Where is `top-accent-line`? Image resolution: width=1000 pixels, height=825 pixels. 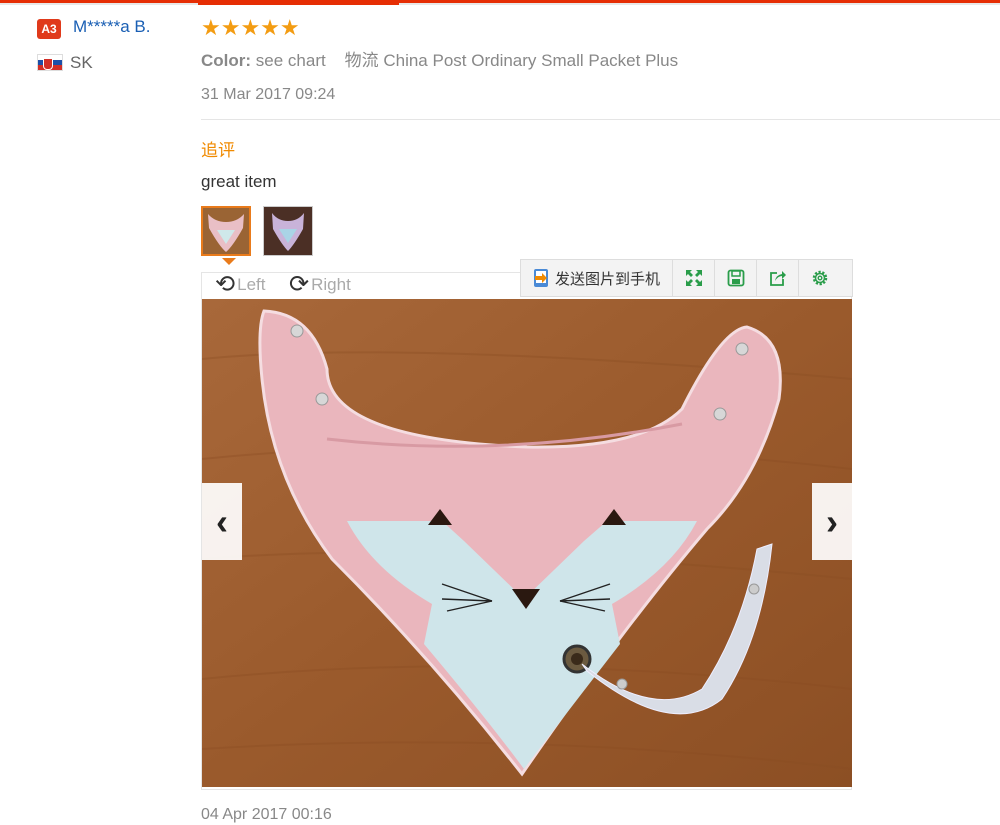 top-accent-line is located at coordinates (500, 1).